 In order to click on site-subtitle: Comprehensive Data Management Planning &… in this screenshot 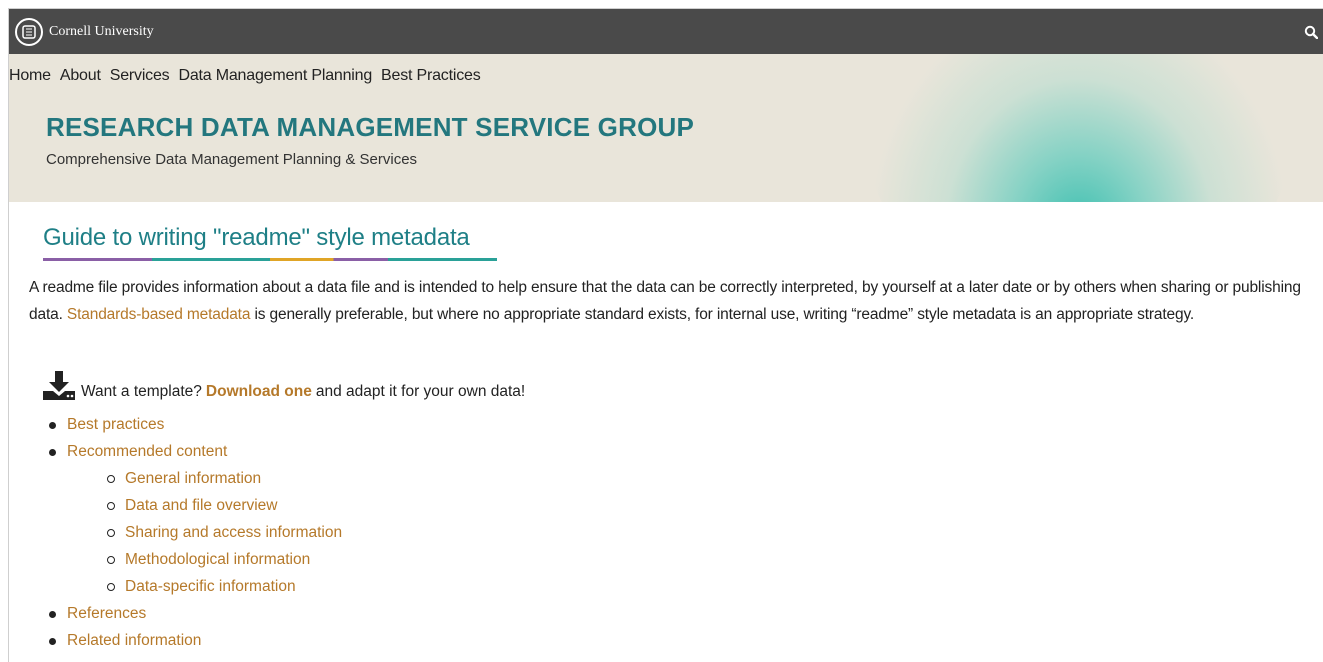, I will do `click(232, 159)`.